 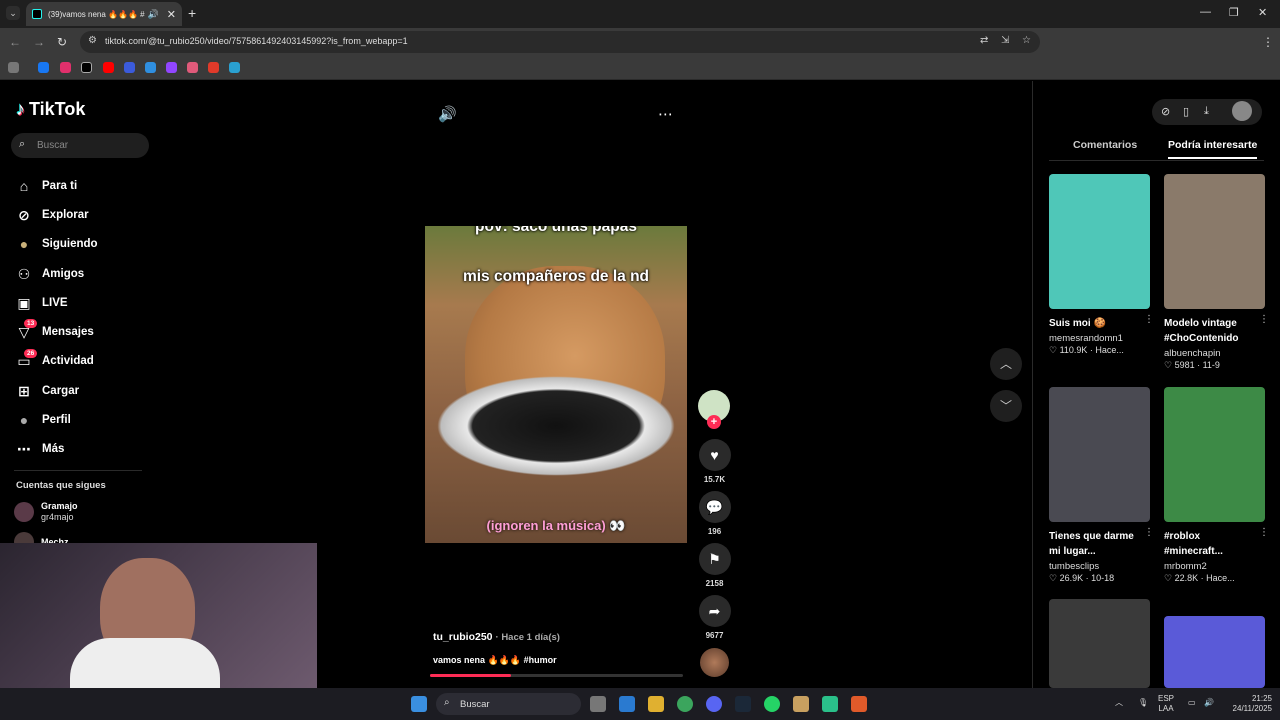 I want to click on sidebar-item-amigos: ⚇ Amigos, so click(x=56, y=273).